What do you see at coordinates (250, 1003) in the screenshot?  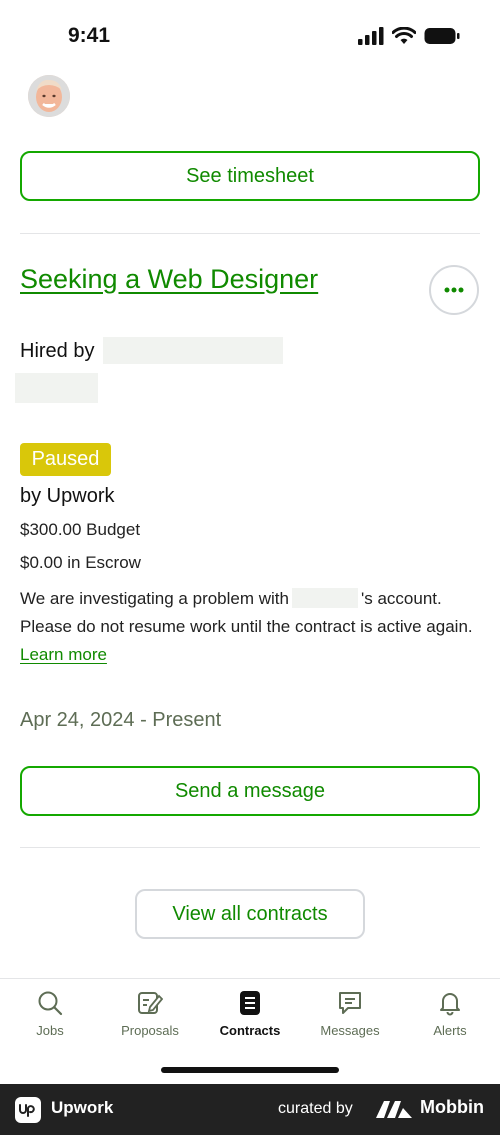 I see `contracts-icon` at bounding box center [250, 1003].